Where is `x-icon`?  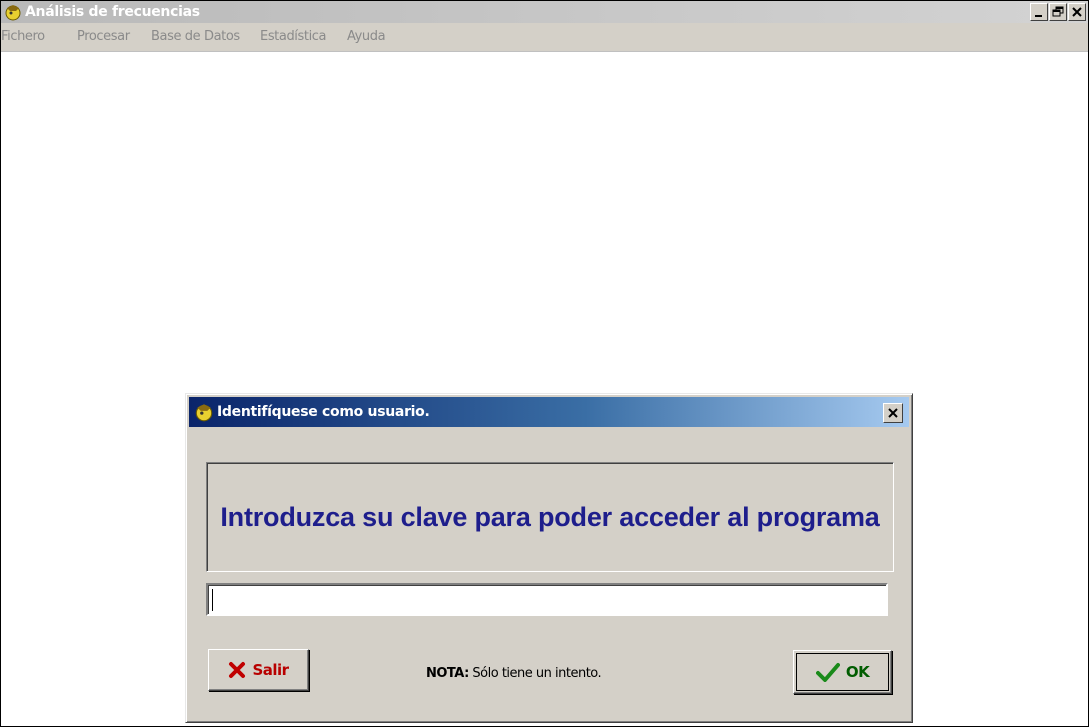 x-icon is located at coordinates (237, 670).